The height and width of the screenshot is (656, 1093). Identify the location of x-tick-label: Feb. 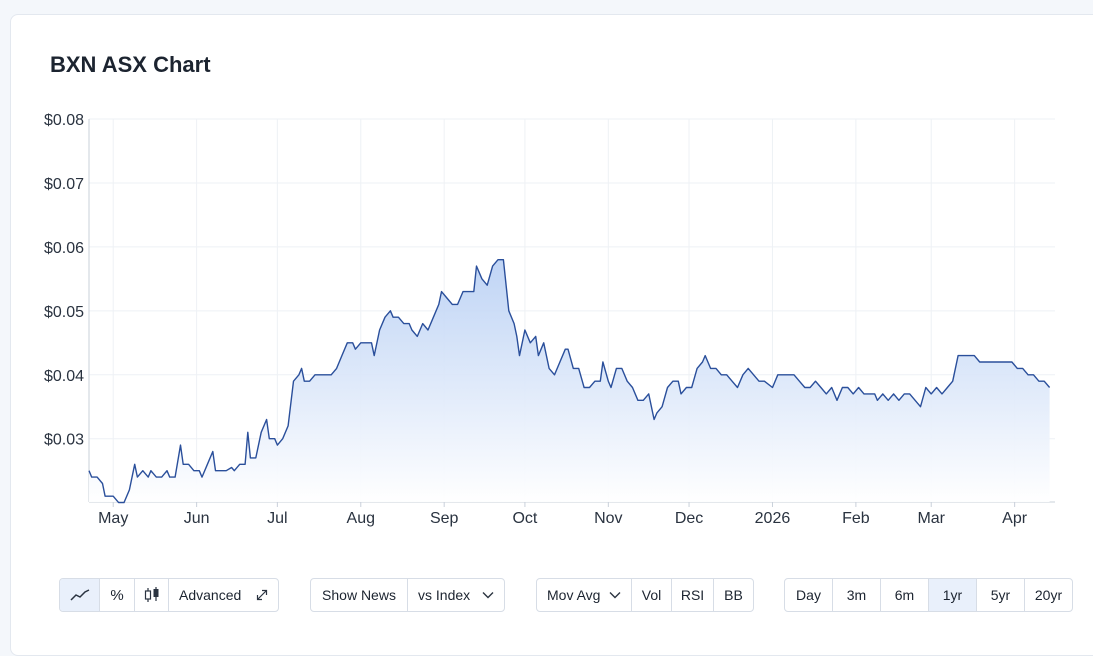
(856, 518).